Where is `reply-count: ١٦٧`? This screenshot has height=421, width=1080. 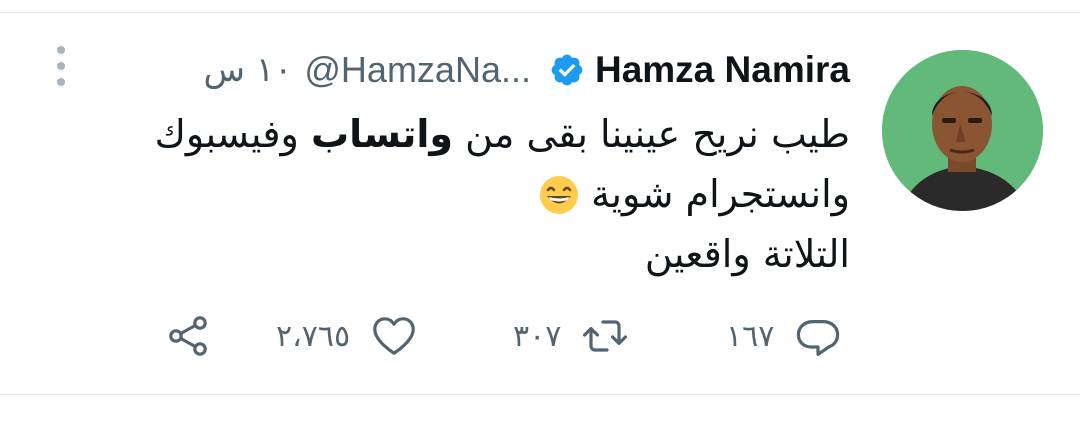 reply-count: ١٦٧ is located at coordinates (750, 336).